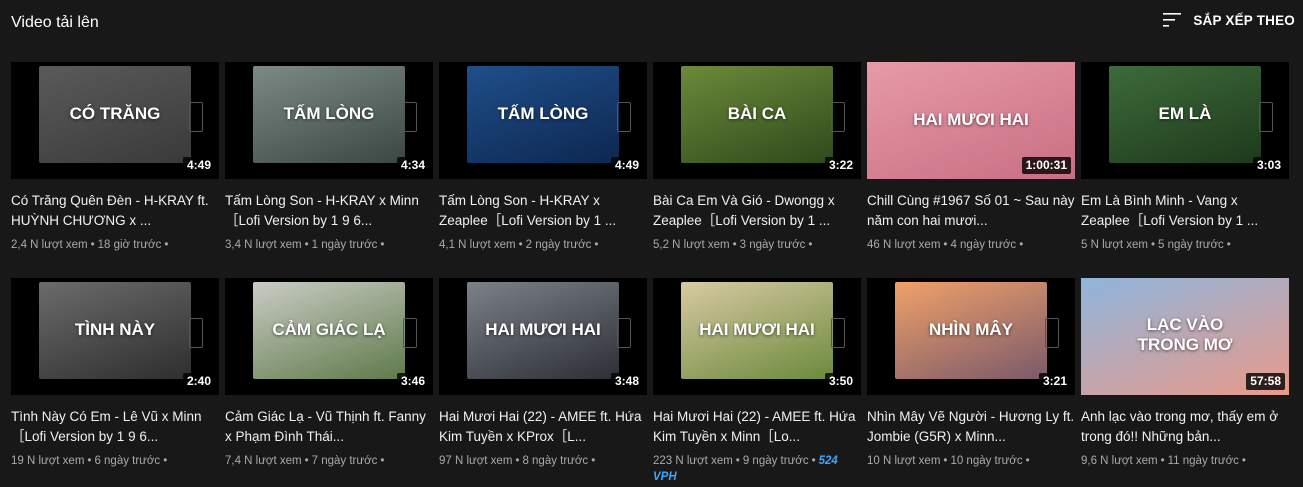 This screenshot has width=1303, height=487. What do you see at coordinates (986, 461) in the screenshot?
I see `upload-time: 10 ngày trước` at bounding box center [986, 461].